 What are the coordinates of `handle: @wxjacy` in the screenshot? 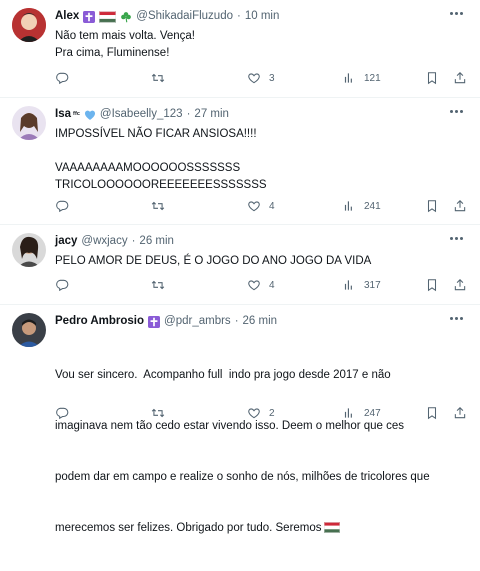 It's located at (104, 241).